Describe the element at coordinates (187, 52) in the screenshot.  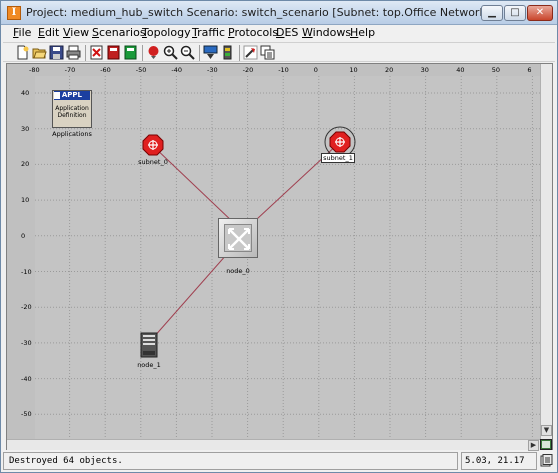
I see `zoom-out-icon` at that location.